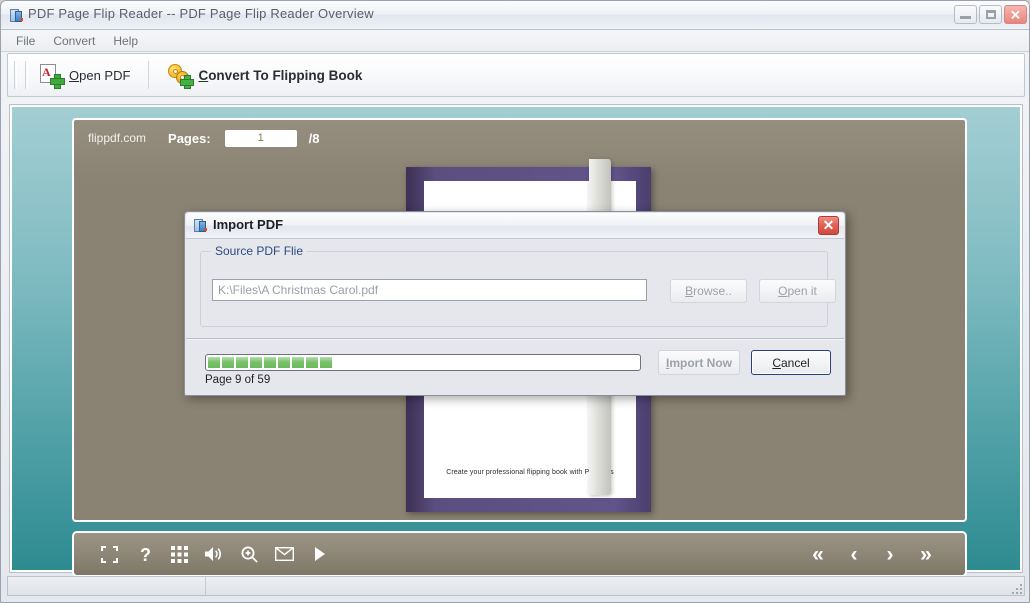  What do you see at coordinates (249, 554) in the screenshot?
I see `zoom-in-icon` at bounding box center [249, 554].